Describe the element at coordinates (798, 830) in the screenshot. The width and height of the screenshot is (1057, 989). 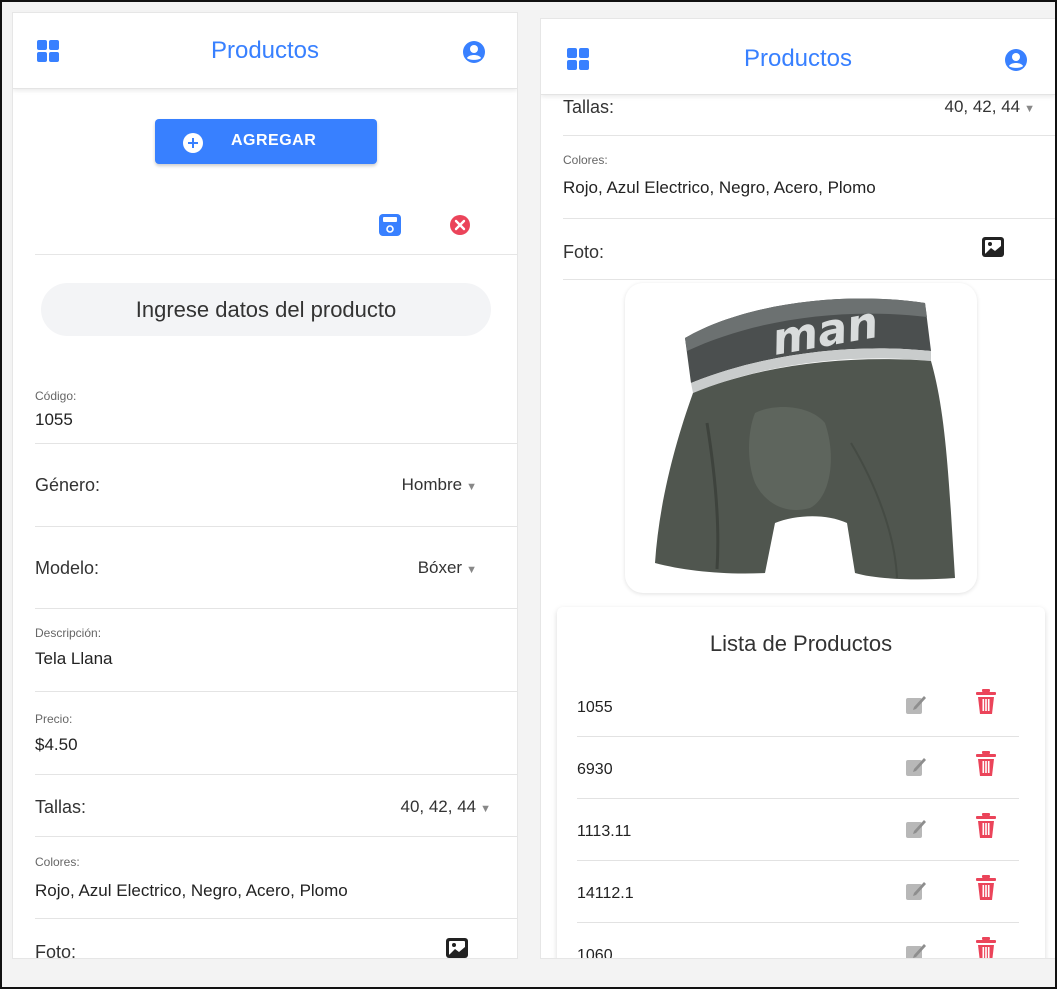
I see `list-item: 1113.11` at that location.